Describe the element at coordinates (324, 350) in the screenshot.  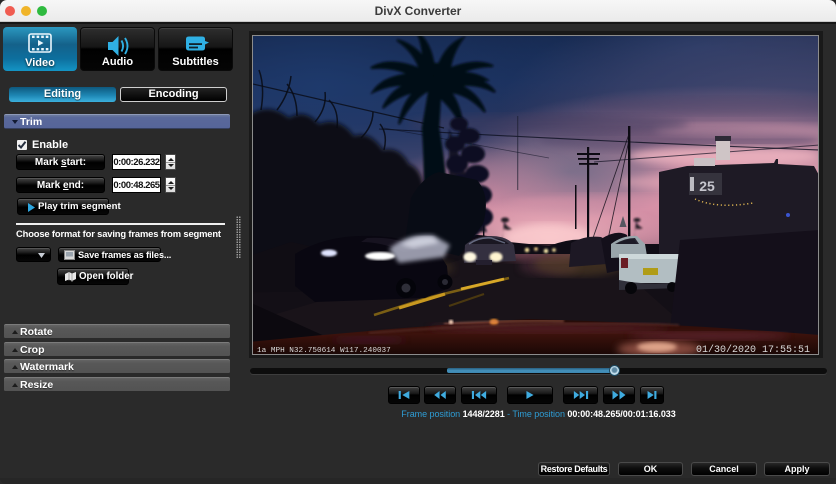
I see `svg-text: 1a MPH N32.750614 W117.240037` at that location.